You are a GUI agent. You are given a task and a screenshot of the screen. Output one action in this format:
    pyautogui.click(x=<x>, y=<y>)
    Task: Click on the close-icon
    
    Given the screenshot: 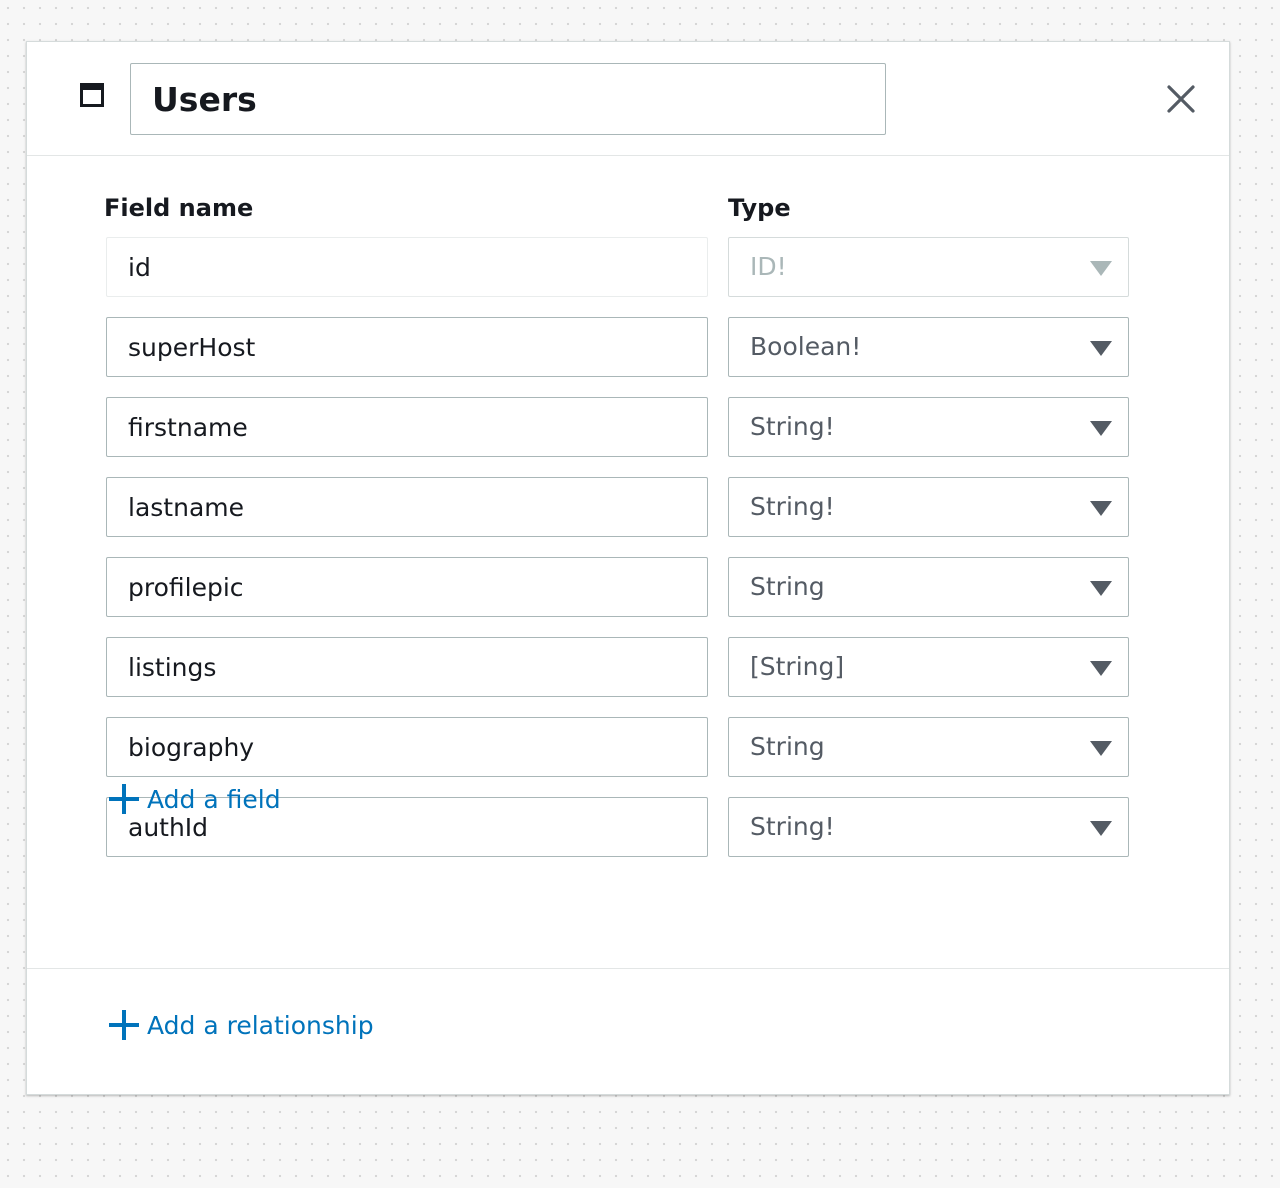 What is the action you would take?
    pyautogui.click(x=1181, y=99)
    